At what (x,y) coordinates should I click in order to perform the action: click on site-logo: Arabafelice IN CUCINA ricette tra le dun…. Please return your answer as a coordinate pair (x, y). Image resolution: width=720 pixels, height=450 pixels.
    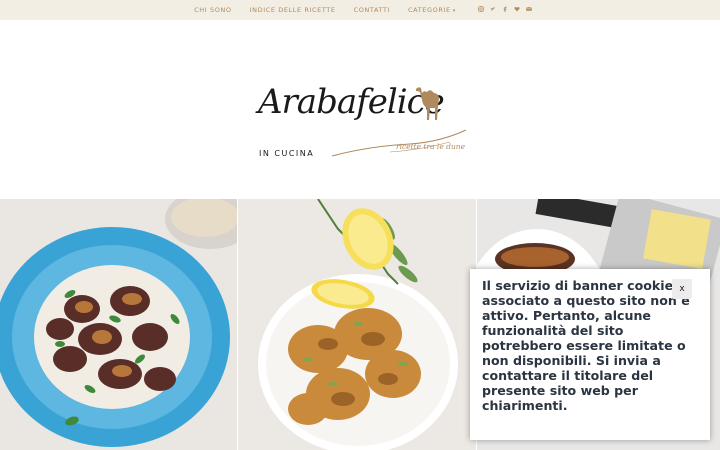
    Looking at the image, I should click on (365, 121).